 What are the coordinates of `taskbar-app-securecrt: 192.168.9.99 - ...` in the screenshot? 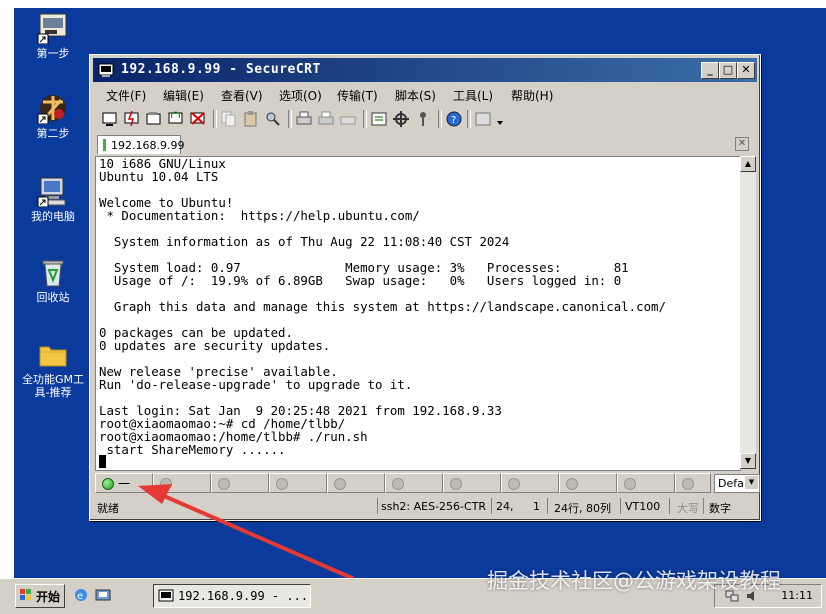 It's located at (232, 596).